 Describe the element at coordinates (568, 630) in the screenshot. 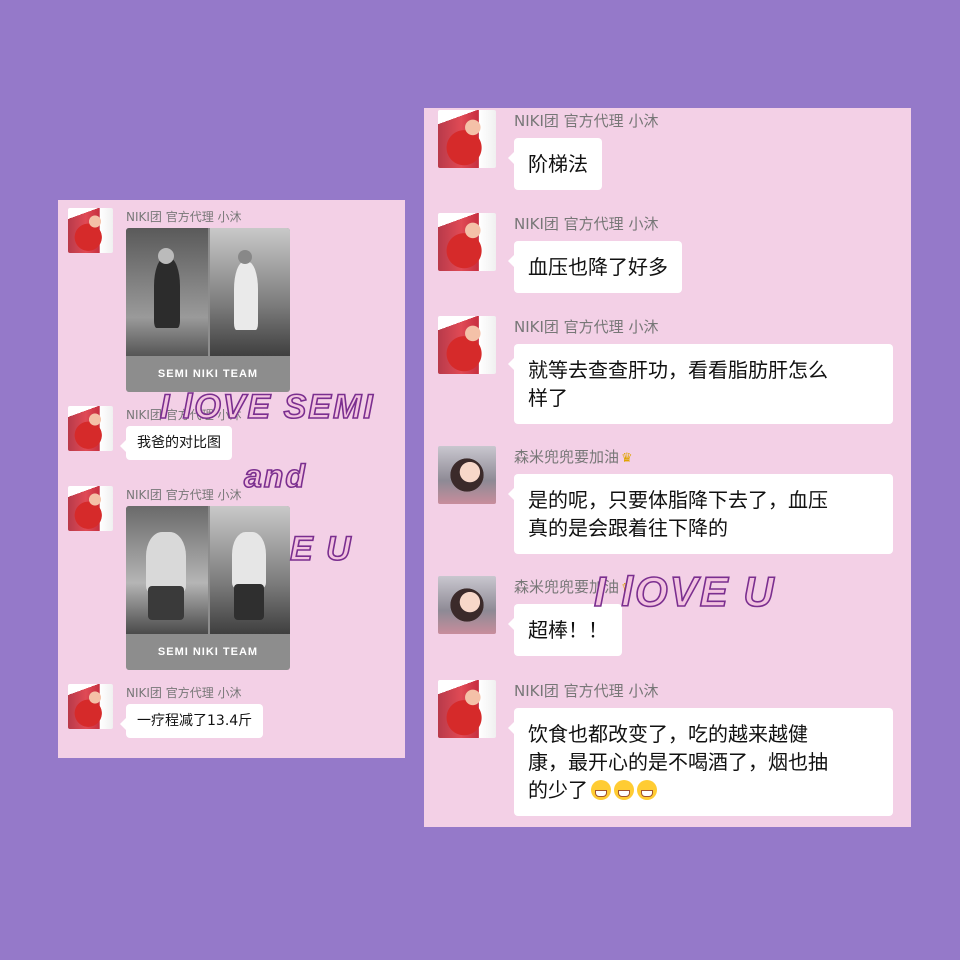

I see `message-line: 超棒！！` at that location.